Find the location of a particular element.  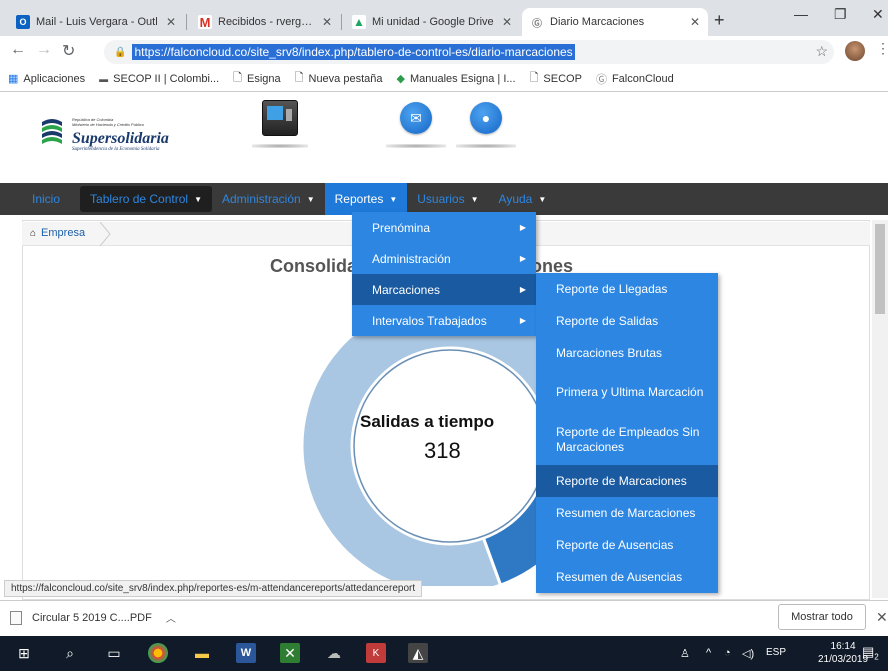

submenu-marcaciones-brutas: Marcaciones Brutas is located at coordinates (627, 353).